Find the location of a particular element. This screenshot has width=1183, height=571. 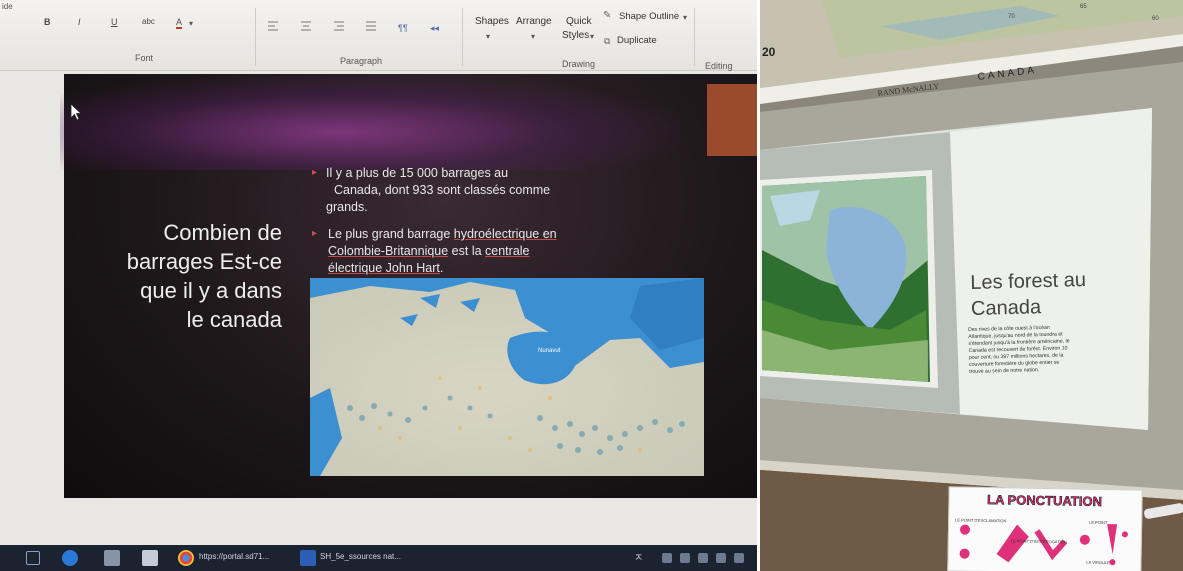

link-hydroelectrique: hydroélectrique en is located at coordinates (505, 234).